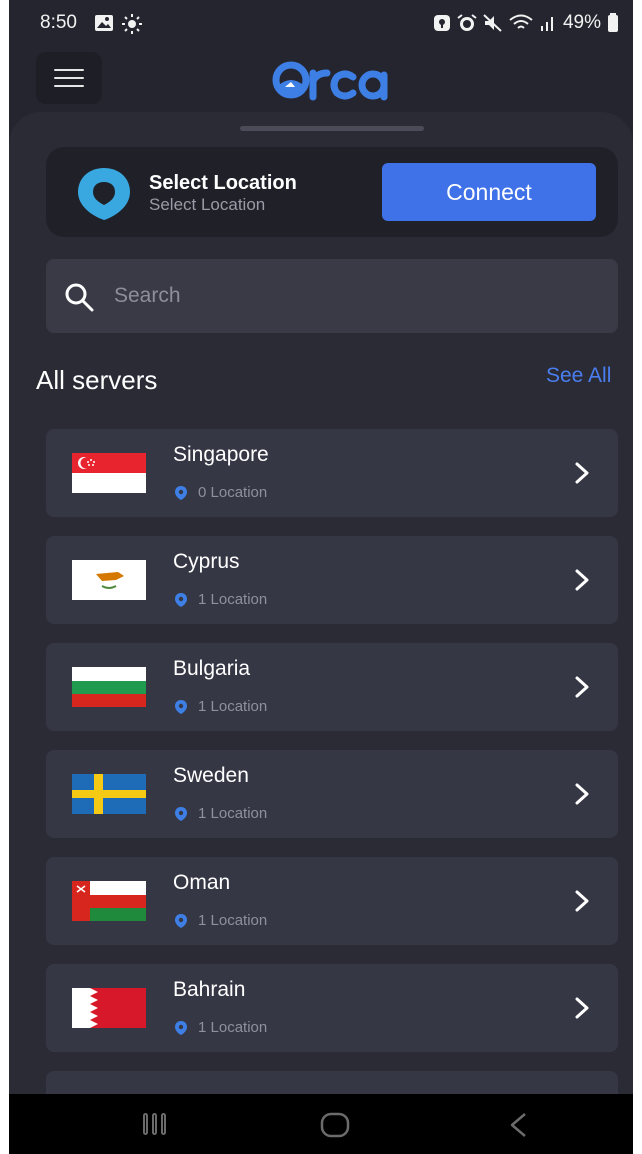 This screenshot has width=642, height=1154. What do you see at coordinates (521, 21) in the screenshot?
I see `wifi-icon` at bounding box center [521, 21].